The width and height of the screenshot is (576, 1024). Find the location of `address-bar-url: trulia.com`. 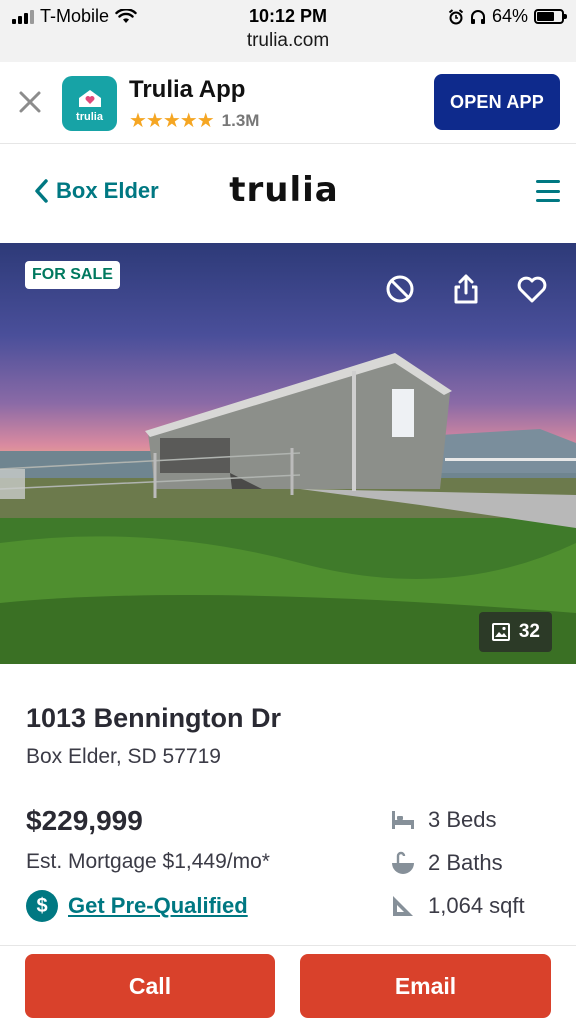

address-bar-url: trulia.com is located at coordinates (288, 41).